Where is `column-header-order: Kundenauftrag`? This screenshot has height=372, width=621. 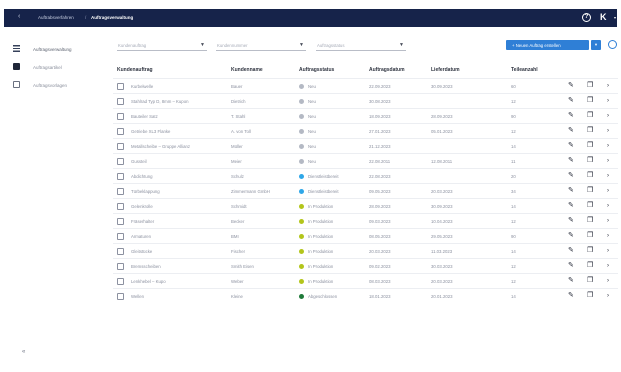
column-header-order: Kundenauftrag is located at coordinates (135, 70).